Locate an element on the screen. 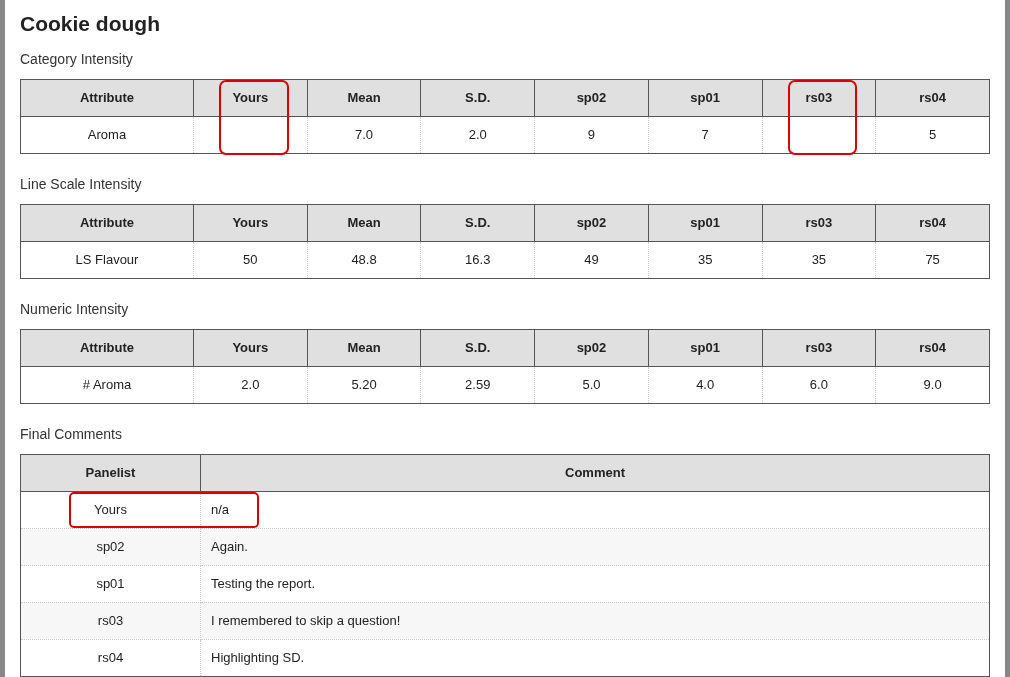  column-header: Comment is located at coordinates (595, 472).